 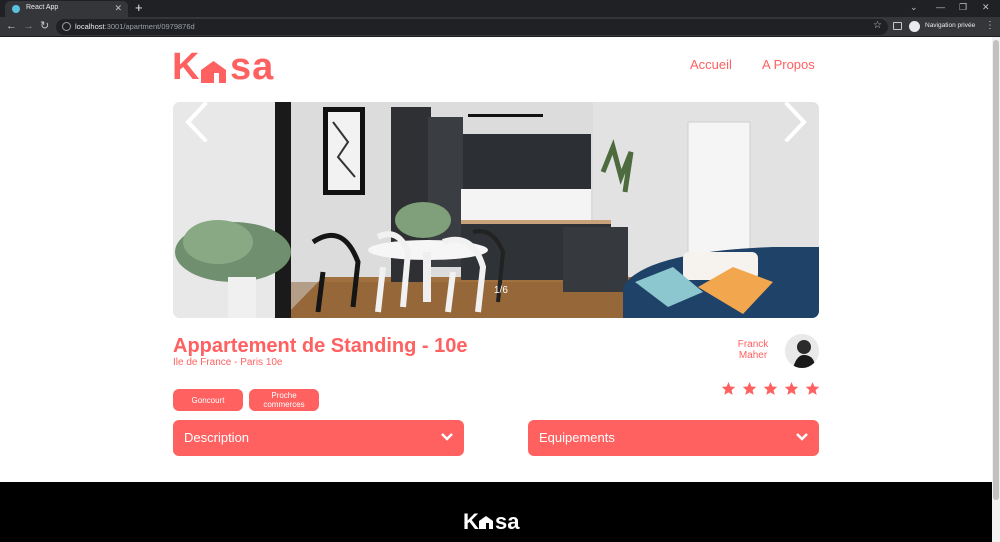 I want to click on host-portrait-icon, so click(x=802, y=351).